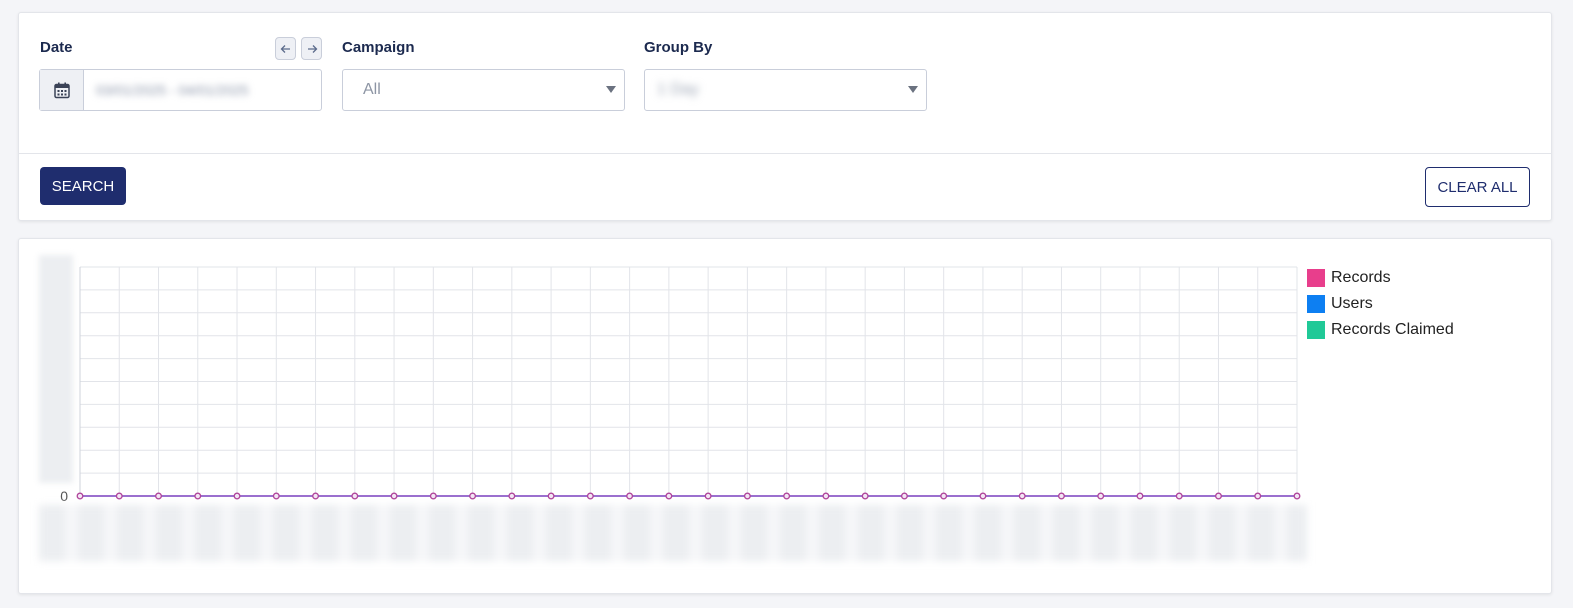 The width and height of the screenshot is (1573, 608). I want to click on chart-legend: Records Users Records Claimed, so click(1380, 304).